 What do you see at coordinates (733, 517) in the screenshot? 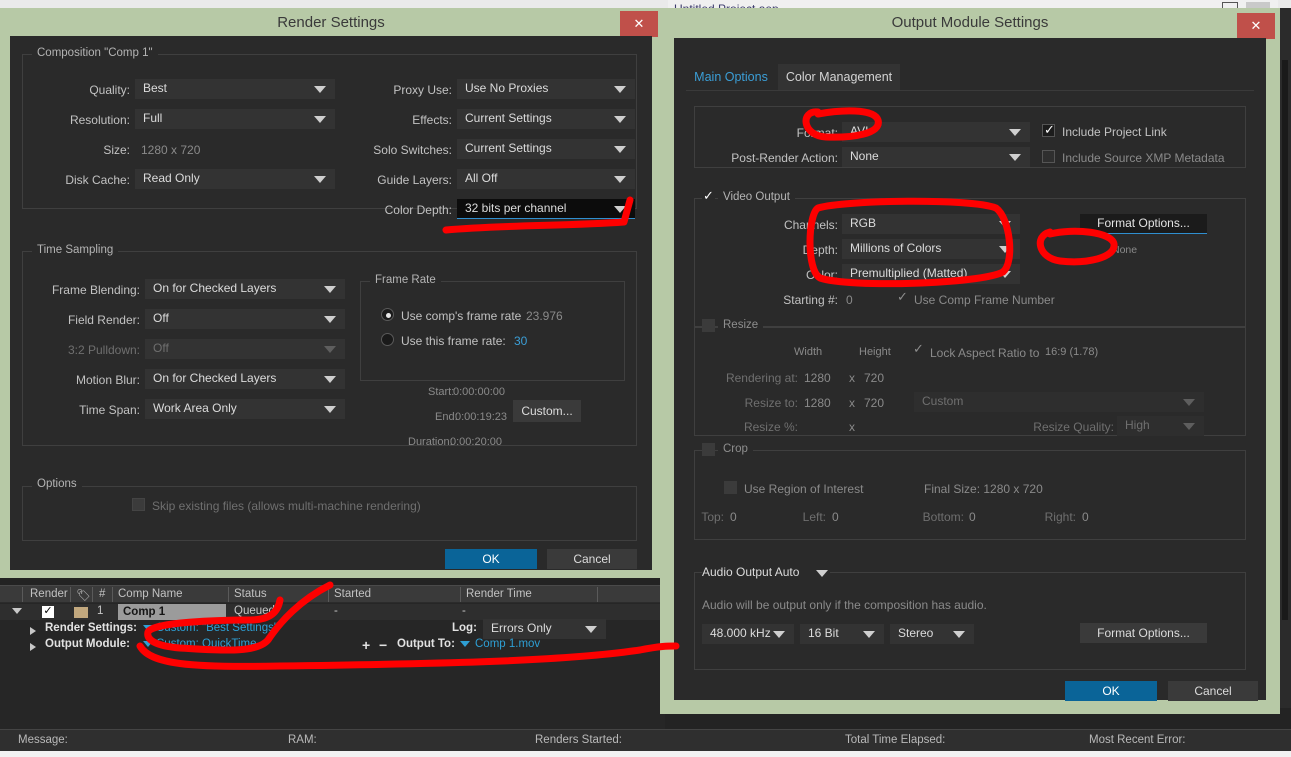
I see `crop-top-value: 0` at bounding box center [733, 517].